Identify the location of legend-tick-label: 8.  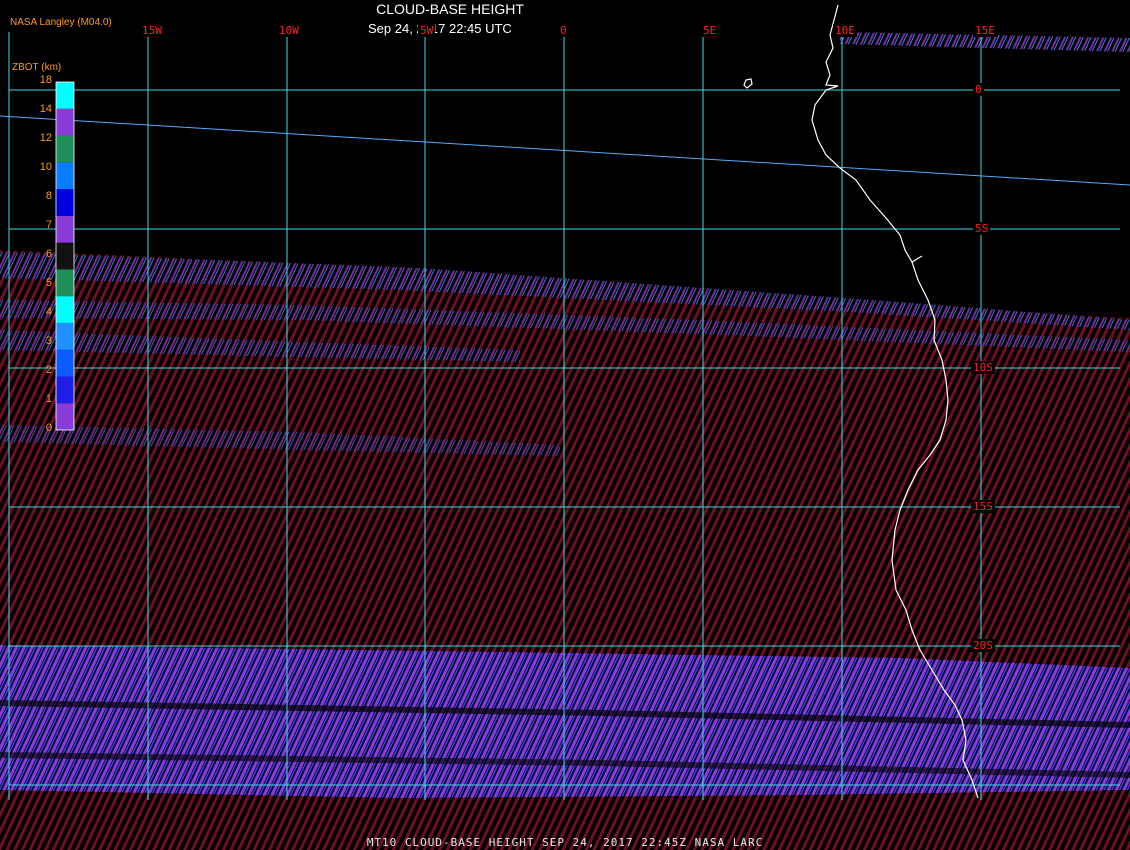
(48, 196).